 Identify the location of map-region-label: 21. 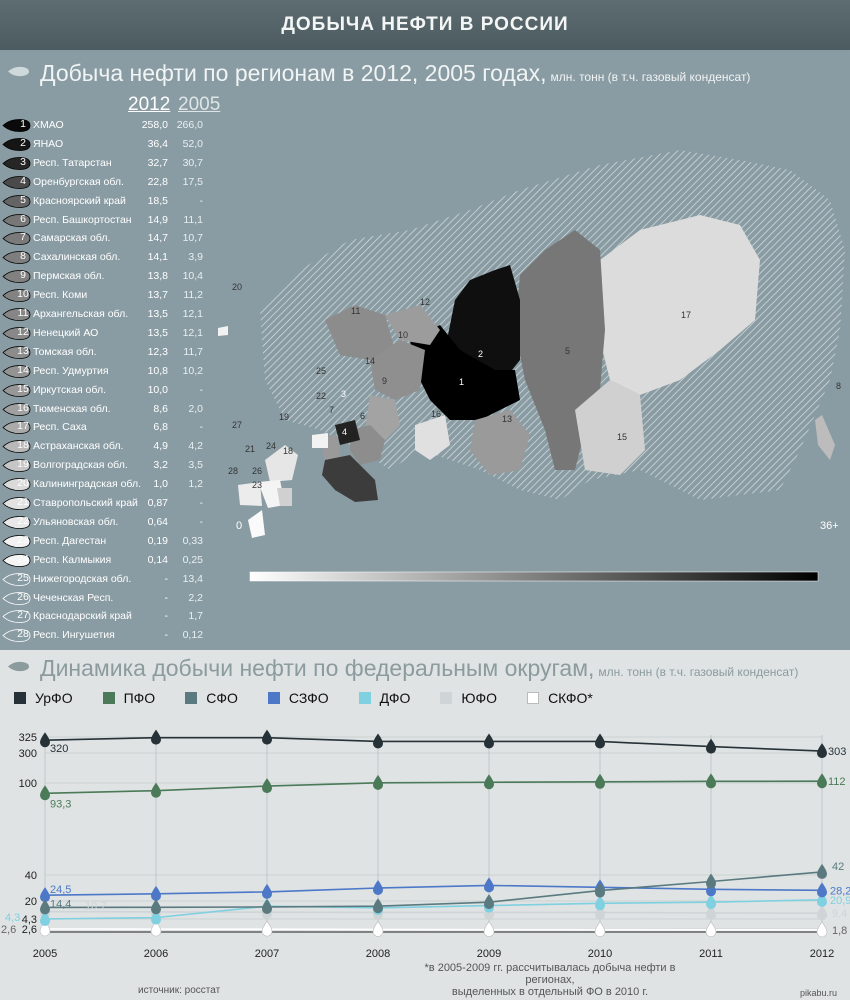
(250, 449).